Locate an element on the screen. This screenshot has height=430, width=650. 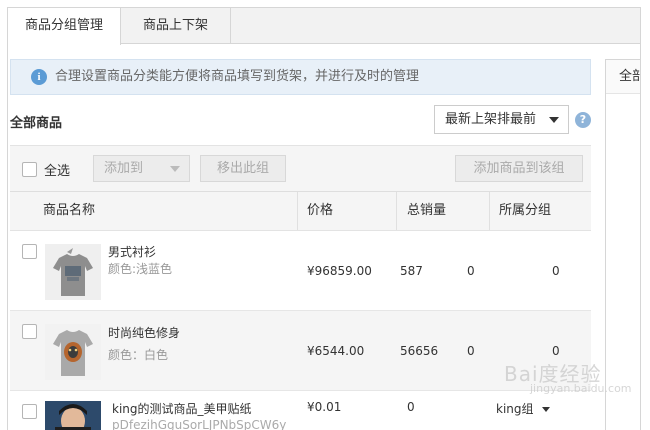
group-select: king组 is located at coordinates (523, 408).